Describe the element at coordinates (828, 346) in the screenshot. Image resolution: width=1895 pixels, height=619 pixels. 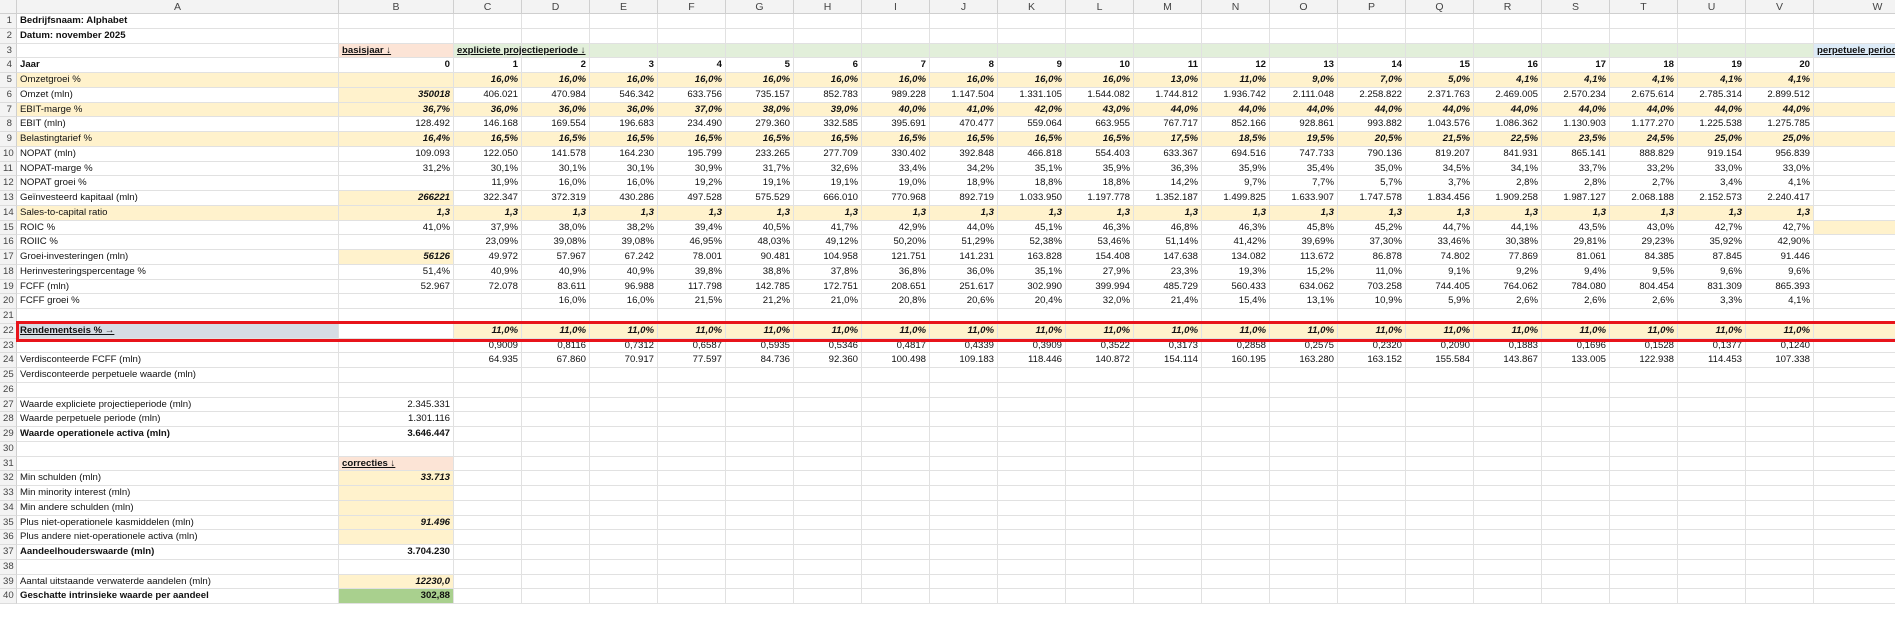
I see `cell-h23: 0,5346` at that location.